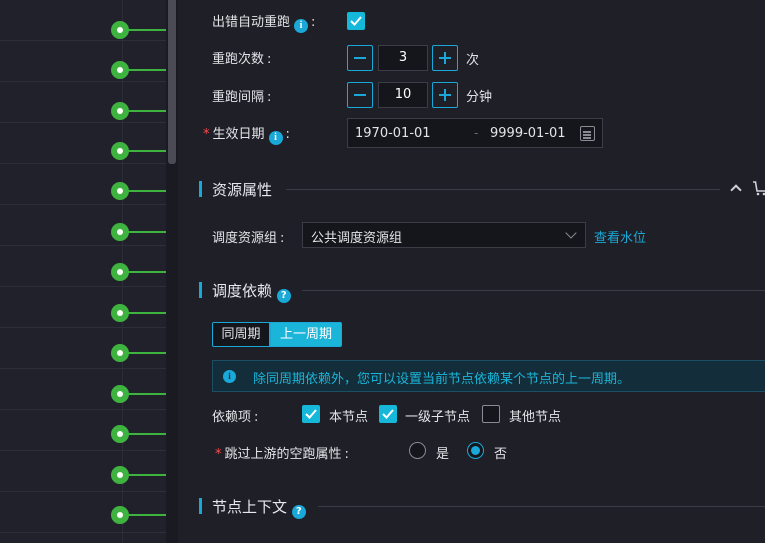  I want to click on skip-dryrun-label: * 跳过上游的空跑属性:, so click(282, 454).